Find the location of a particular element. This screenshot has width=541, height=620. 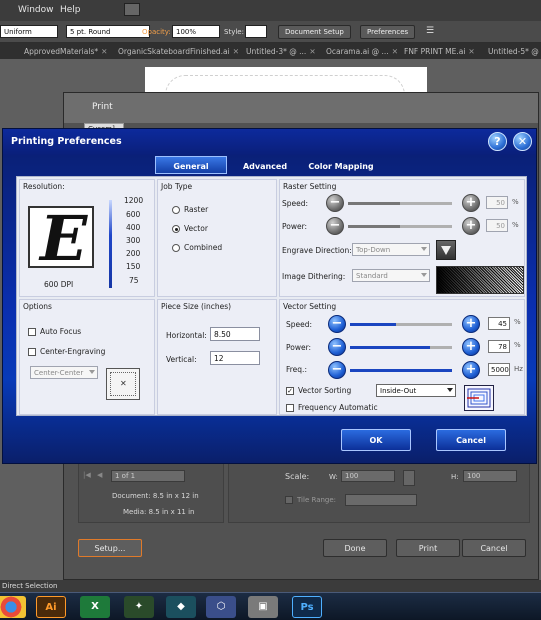

vector-power-slider is located at coordinates (401, 347).